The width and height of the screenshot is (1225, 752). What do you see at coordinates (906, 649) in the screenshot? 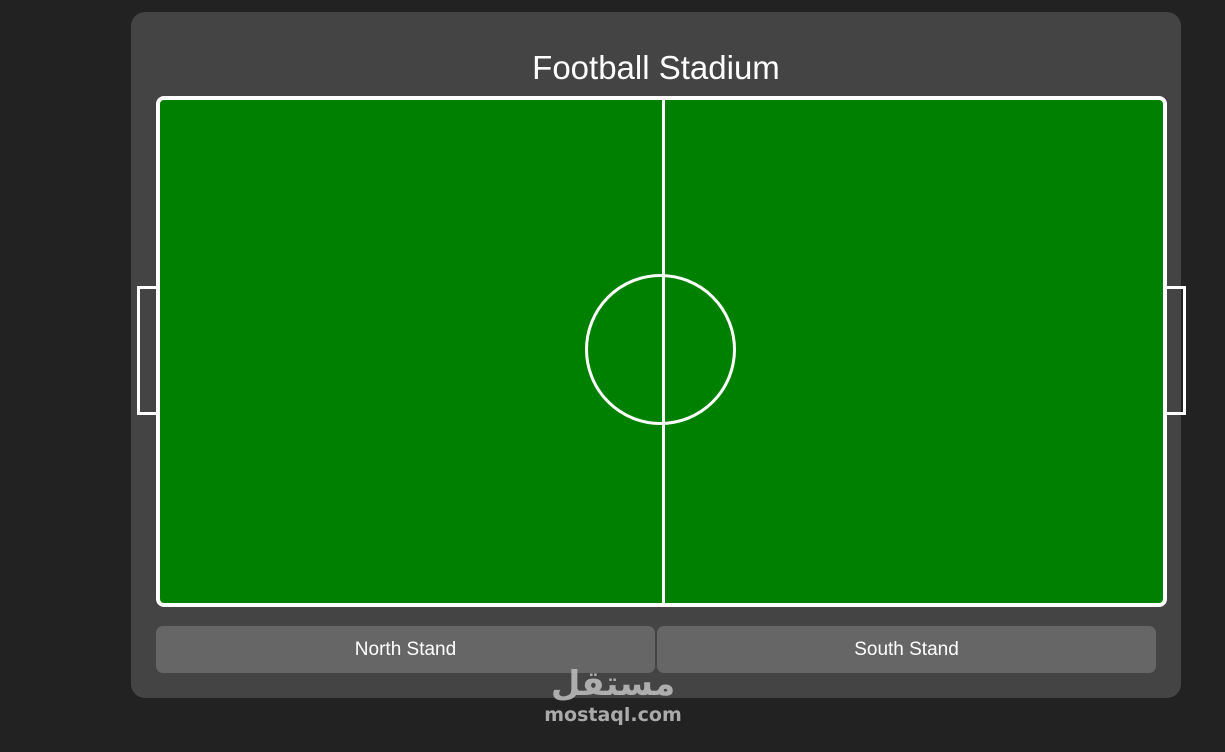
I see `south-stand-button: South Stand` at bounding box center [906, 649].